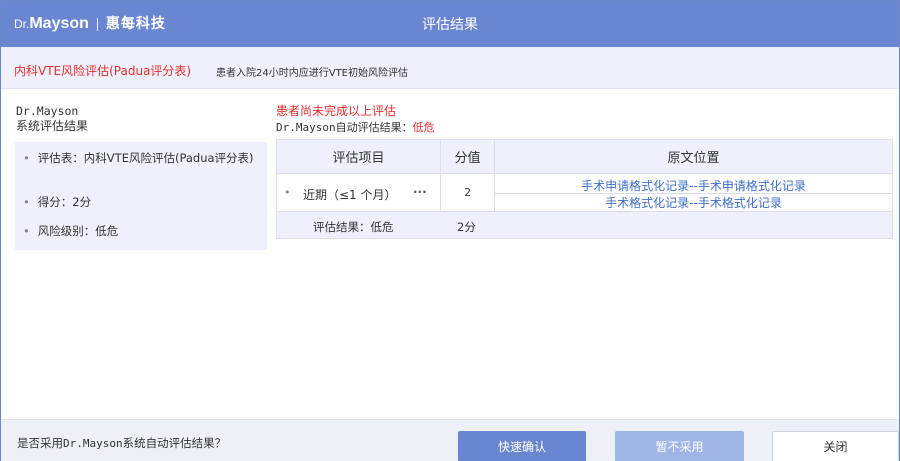  I want to click on system-result-heading: Dr.Mayson 系统评估结果, so click(52, 118).